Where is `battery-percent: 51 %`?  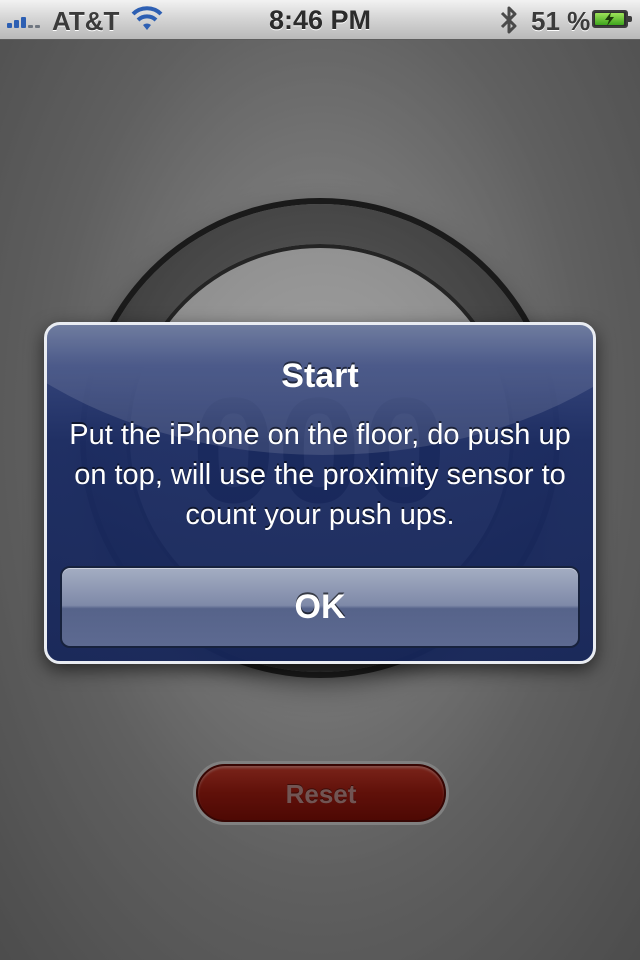
battery-percent: 51 % is located at coordinates (561, 21).